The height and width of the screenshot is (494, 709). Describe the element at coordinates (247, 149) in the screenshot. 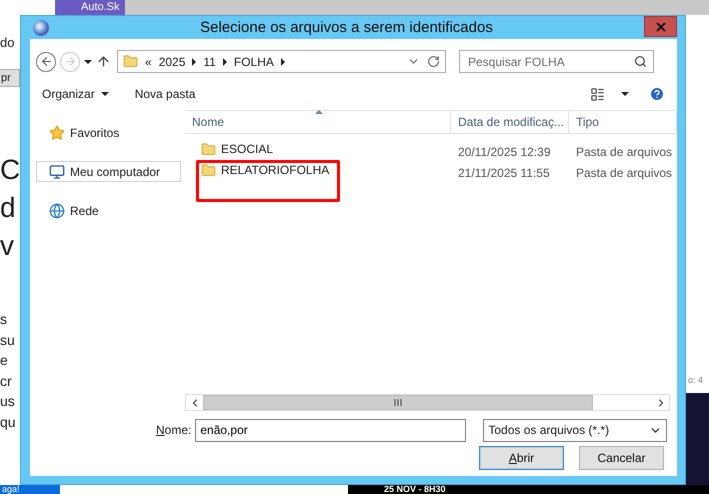

I see `file-name: ESOCIAL` at that location.